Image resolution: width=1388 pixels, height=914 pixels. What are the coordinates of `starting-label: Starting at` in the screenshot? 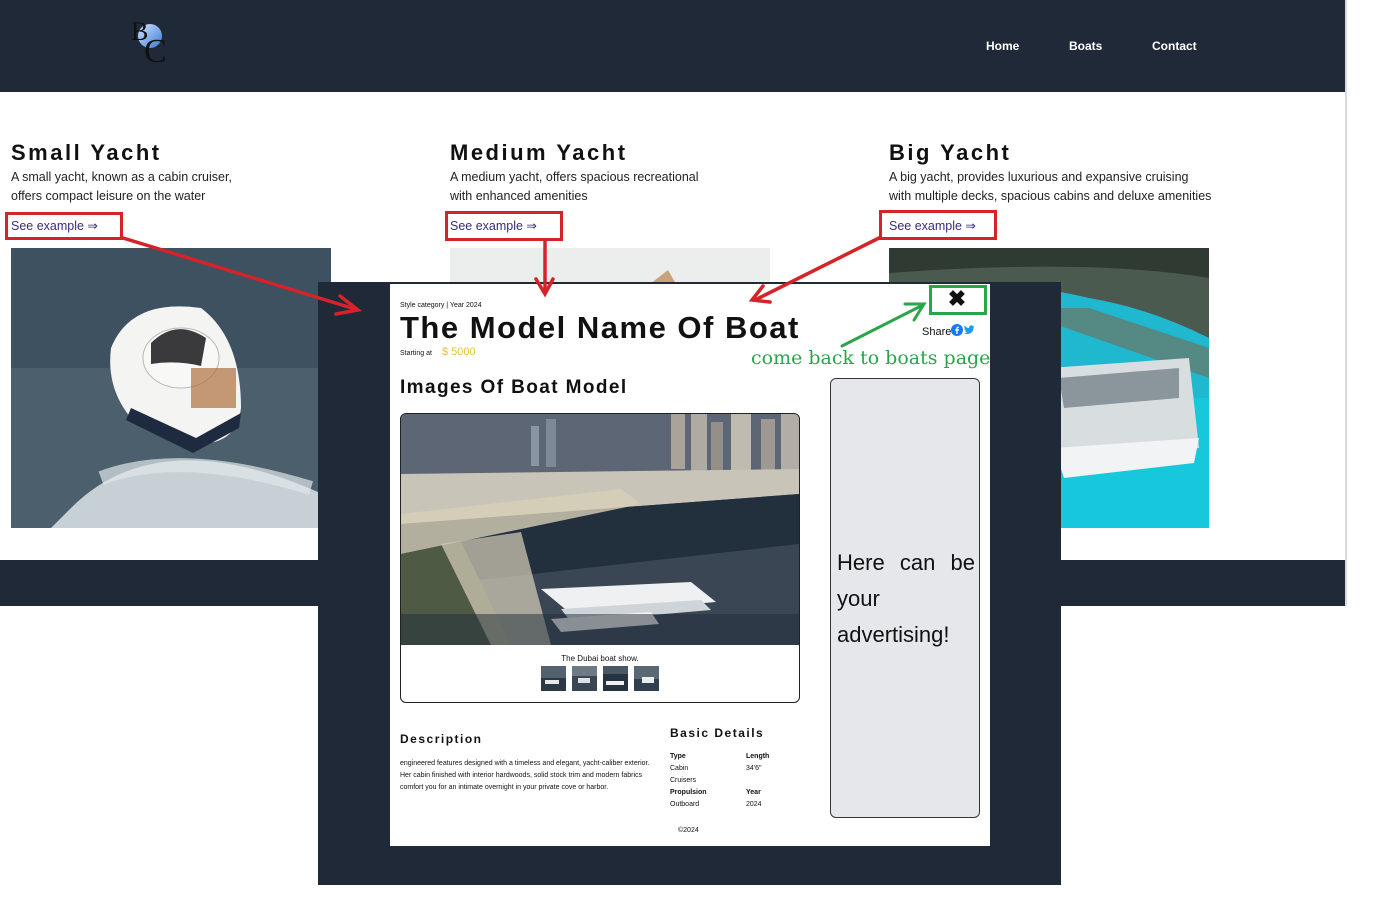 It's located at (416, 353).